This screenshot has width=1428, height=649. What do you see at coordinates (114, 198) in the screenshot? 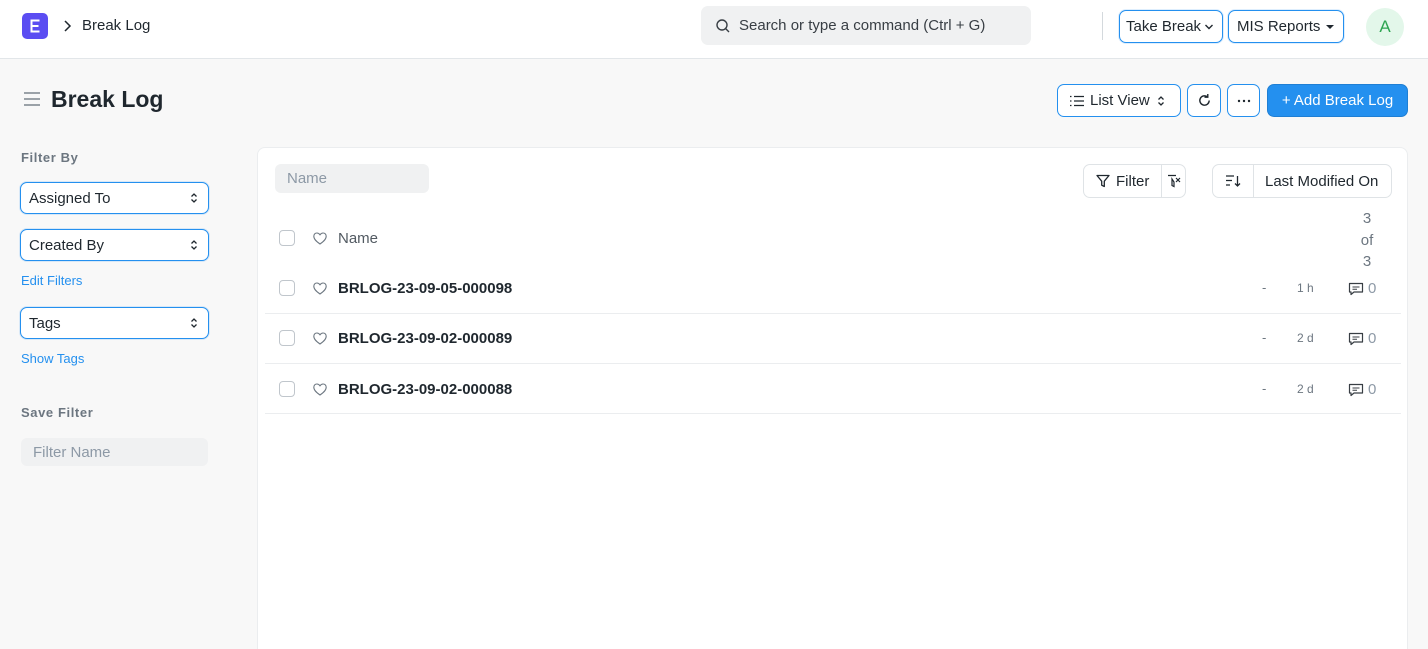
I see `assigned-to-select: Assigned To` at bounding box center [114, 198].